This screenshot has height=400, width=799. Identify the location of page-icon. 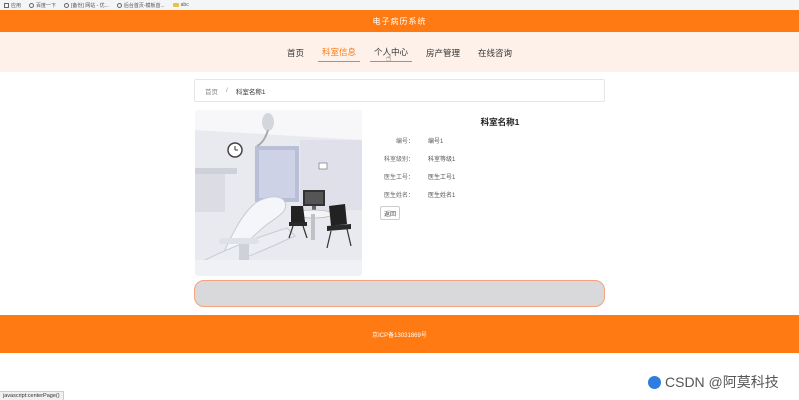
(119, 5).